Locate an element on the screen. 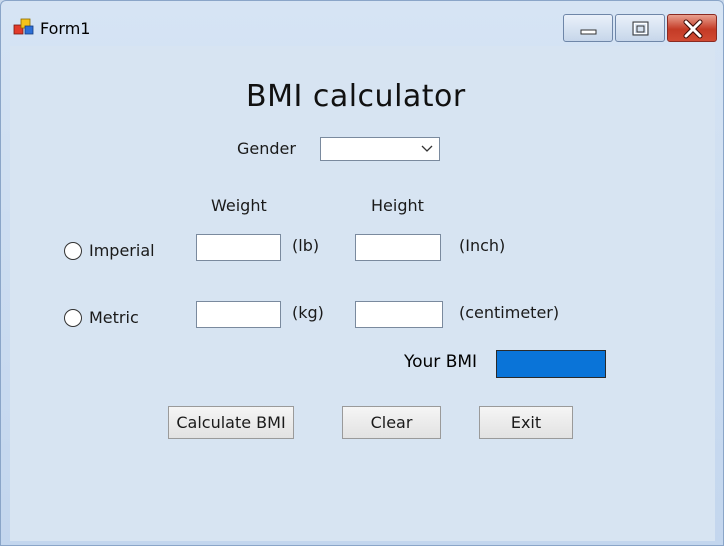 The height and width of the screenshot is (546, 724). close-button is located at coordinates (692, 28).